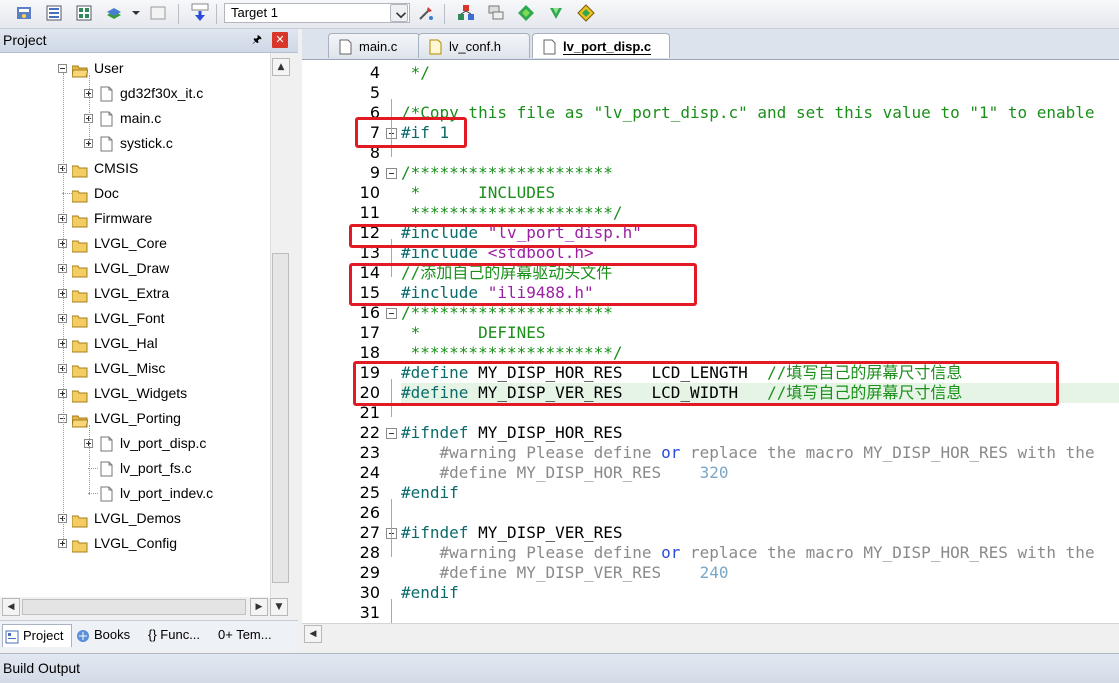 Image resolution: width=1119 pixels, height=683 pixels. I want to click on line-number: 25, so click(369, 492).